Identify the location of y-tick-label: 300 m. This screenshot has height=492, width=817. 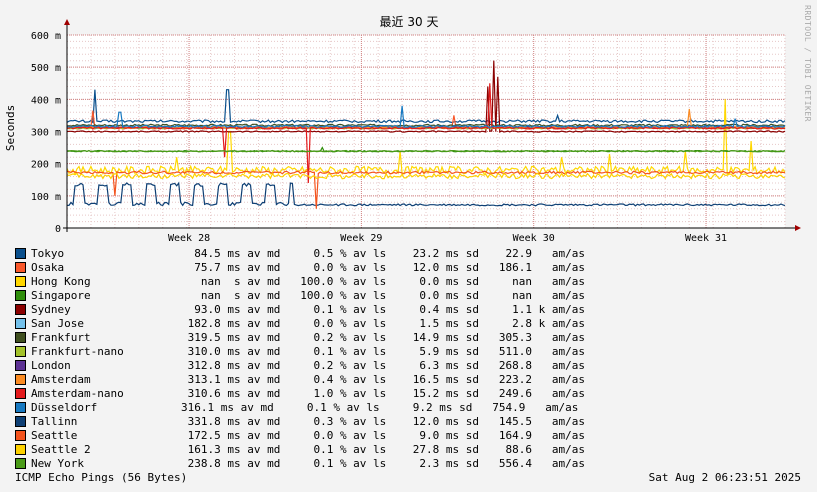
(46, 133).